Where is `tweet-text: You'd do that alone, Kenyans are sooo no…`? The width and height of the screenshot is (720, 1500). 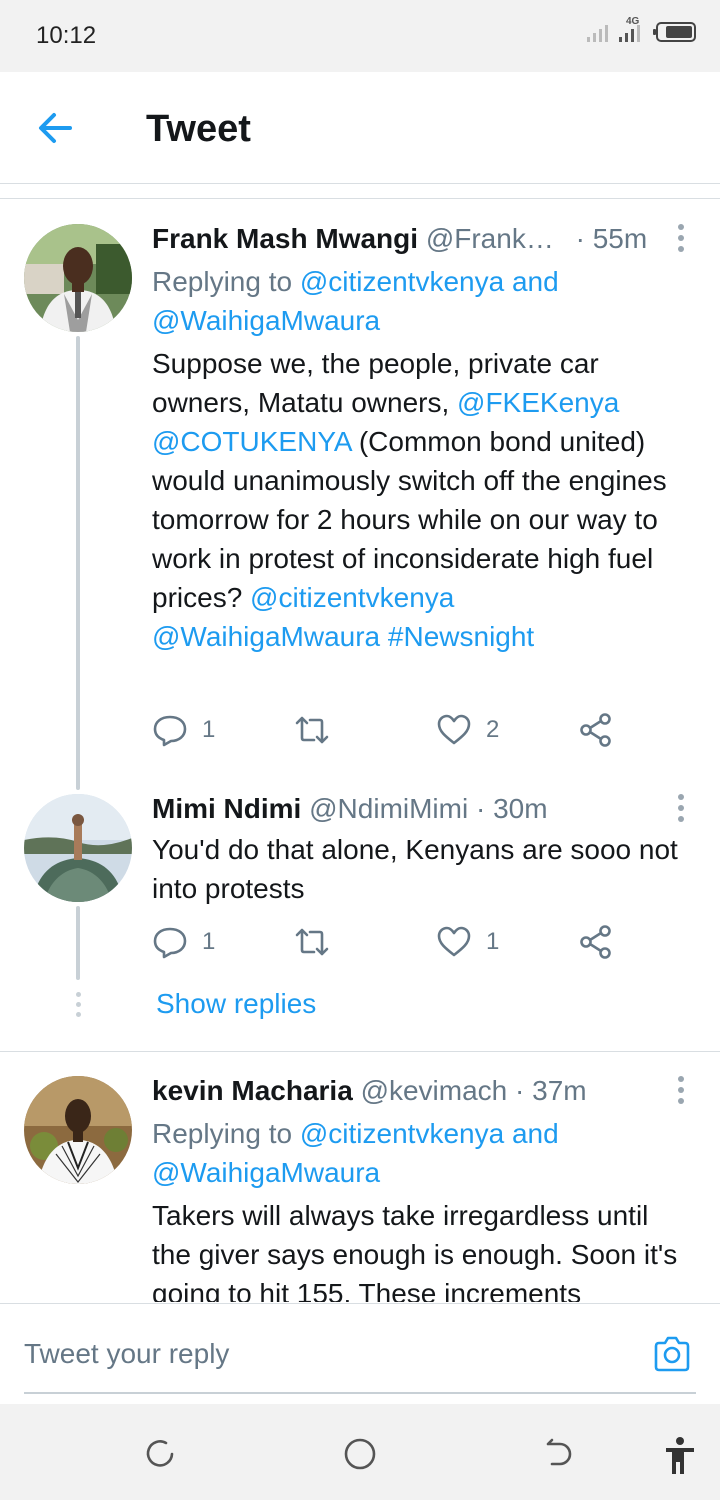
tweet-text: You'd do that alone, Kenyans are sooo no… is located at coordinates (415, 869).